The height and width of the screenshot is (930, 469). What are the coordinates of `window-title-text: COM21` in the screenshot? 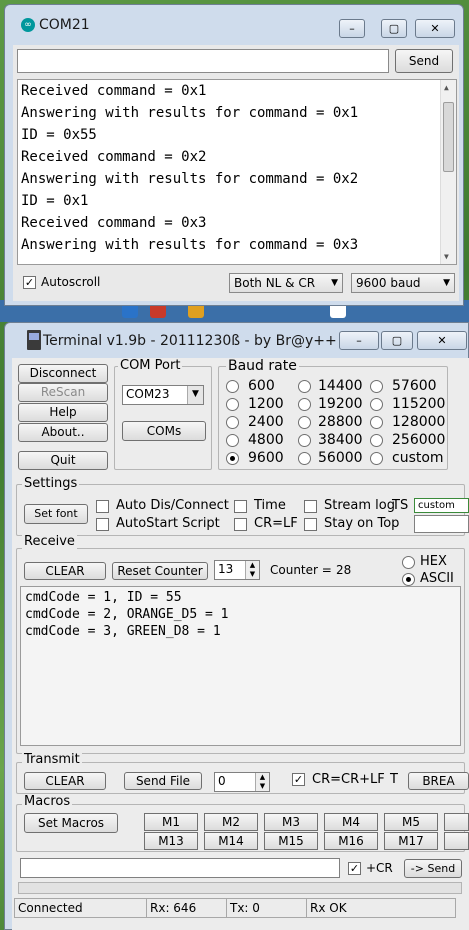 It's located at (64, 25).